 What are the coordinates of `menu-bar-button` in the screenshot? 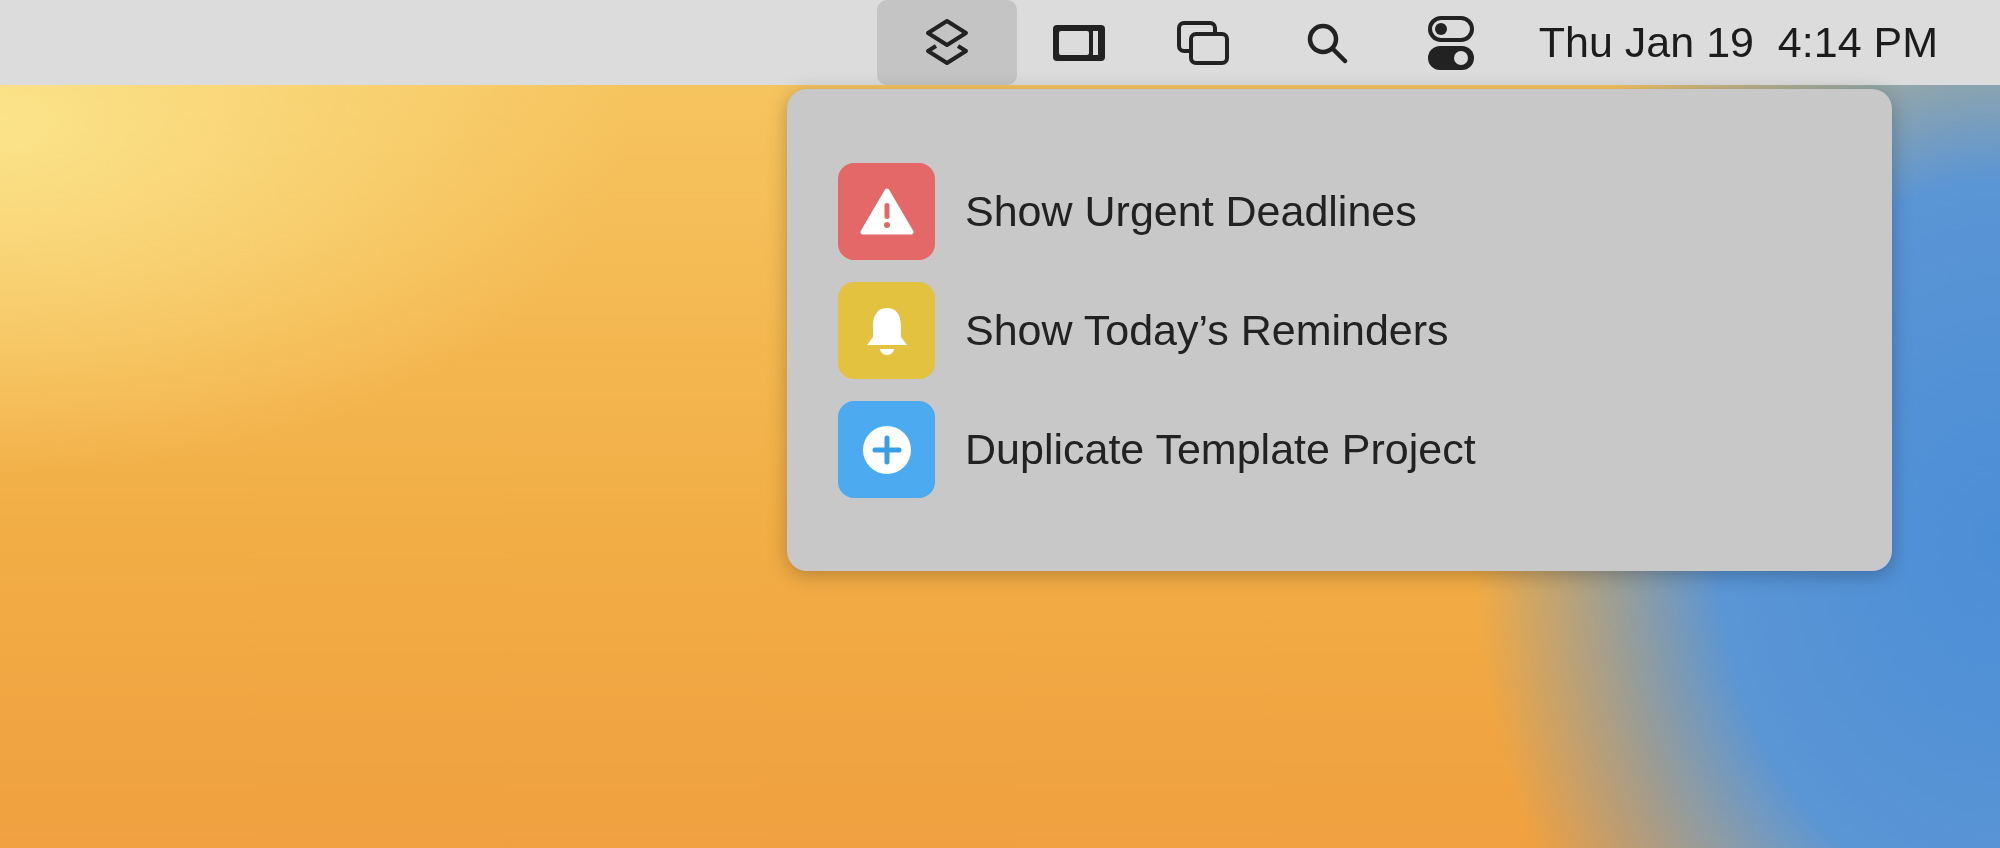 It's located at (946, 42).